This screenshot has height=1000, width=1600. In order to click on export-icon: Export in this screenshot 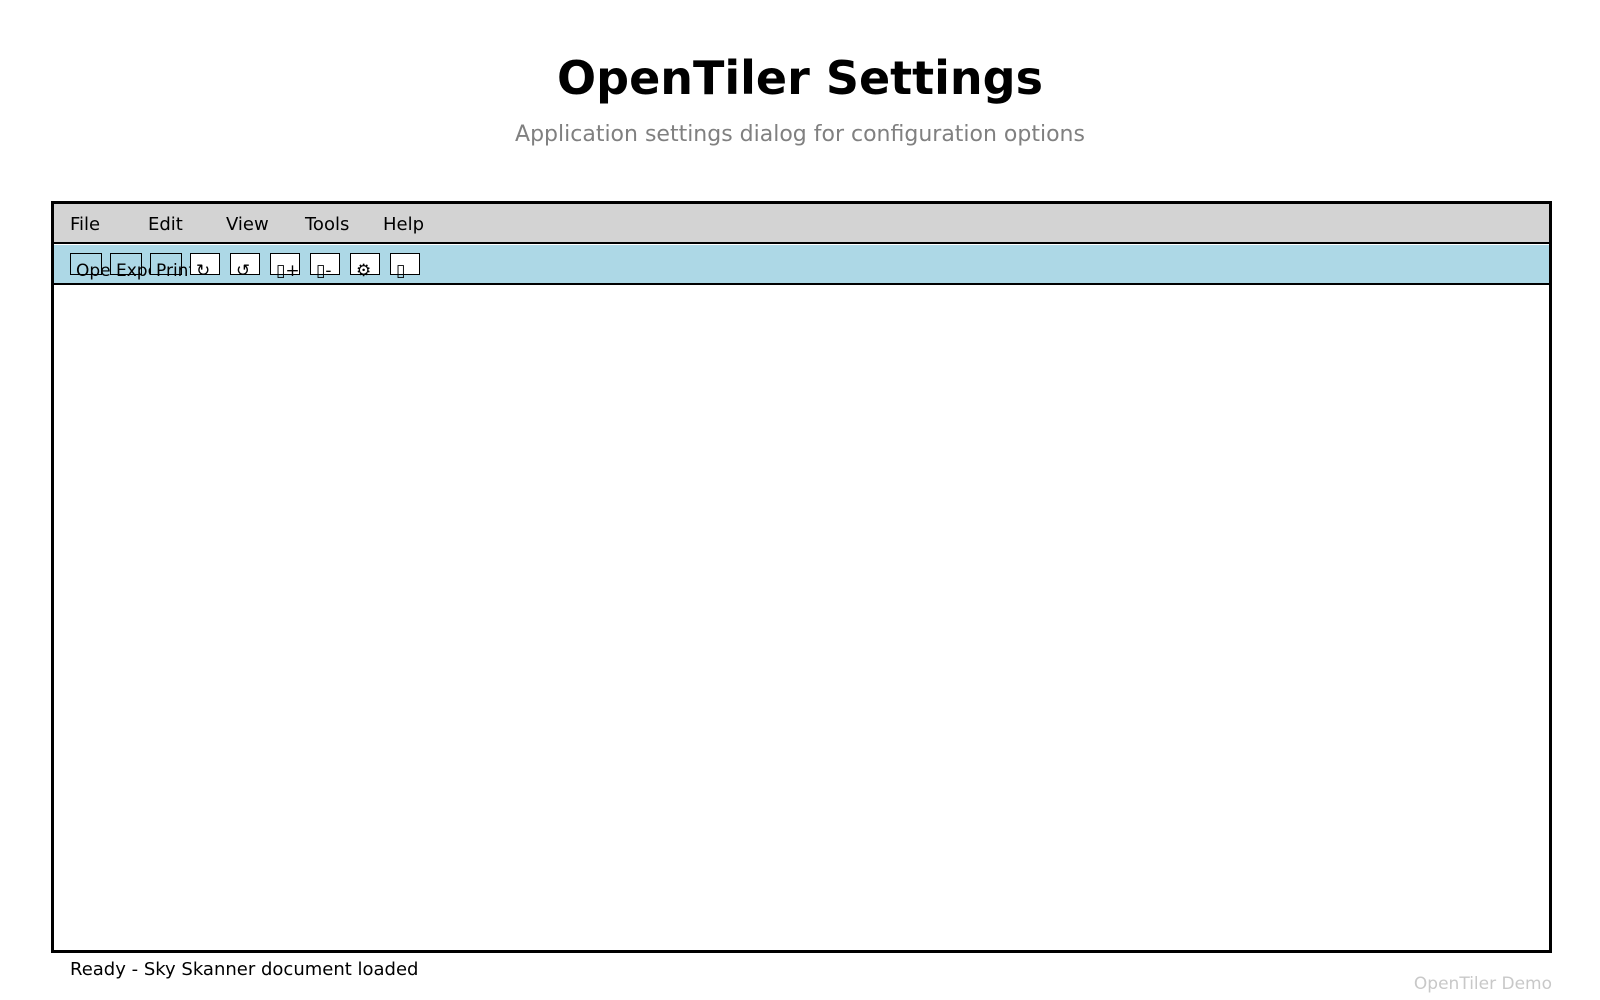, I will do `click(133, 271)`.